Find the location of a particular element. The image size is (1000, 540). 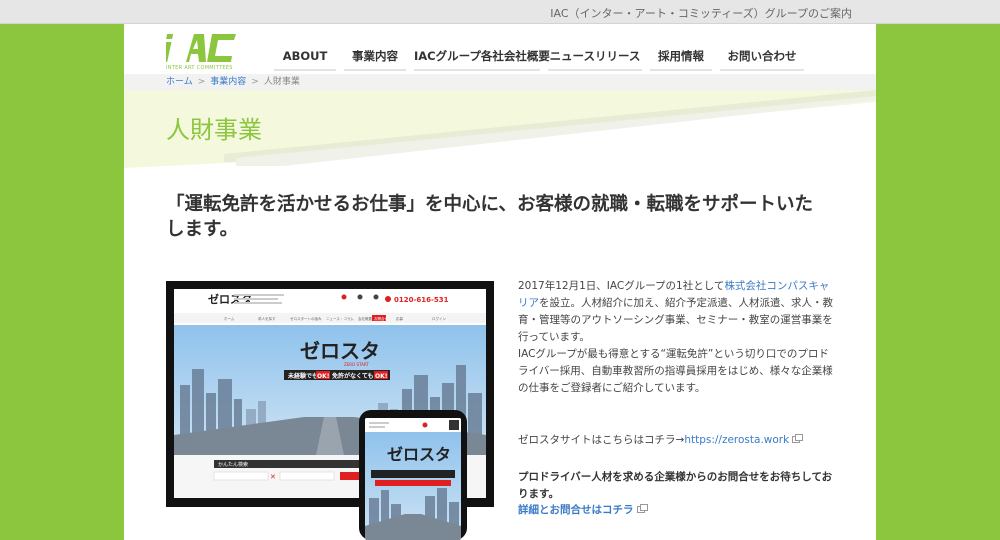

iac-logo: INTER ART COMMITTEES is located at coordinates (200, 52).